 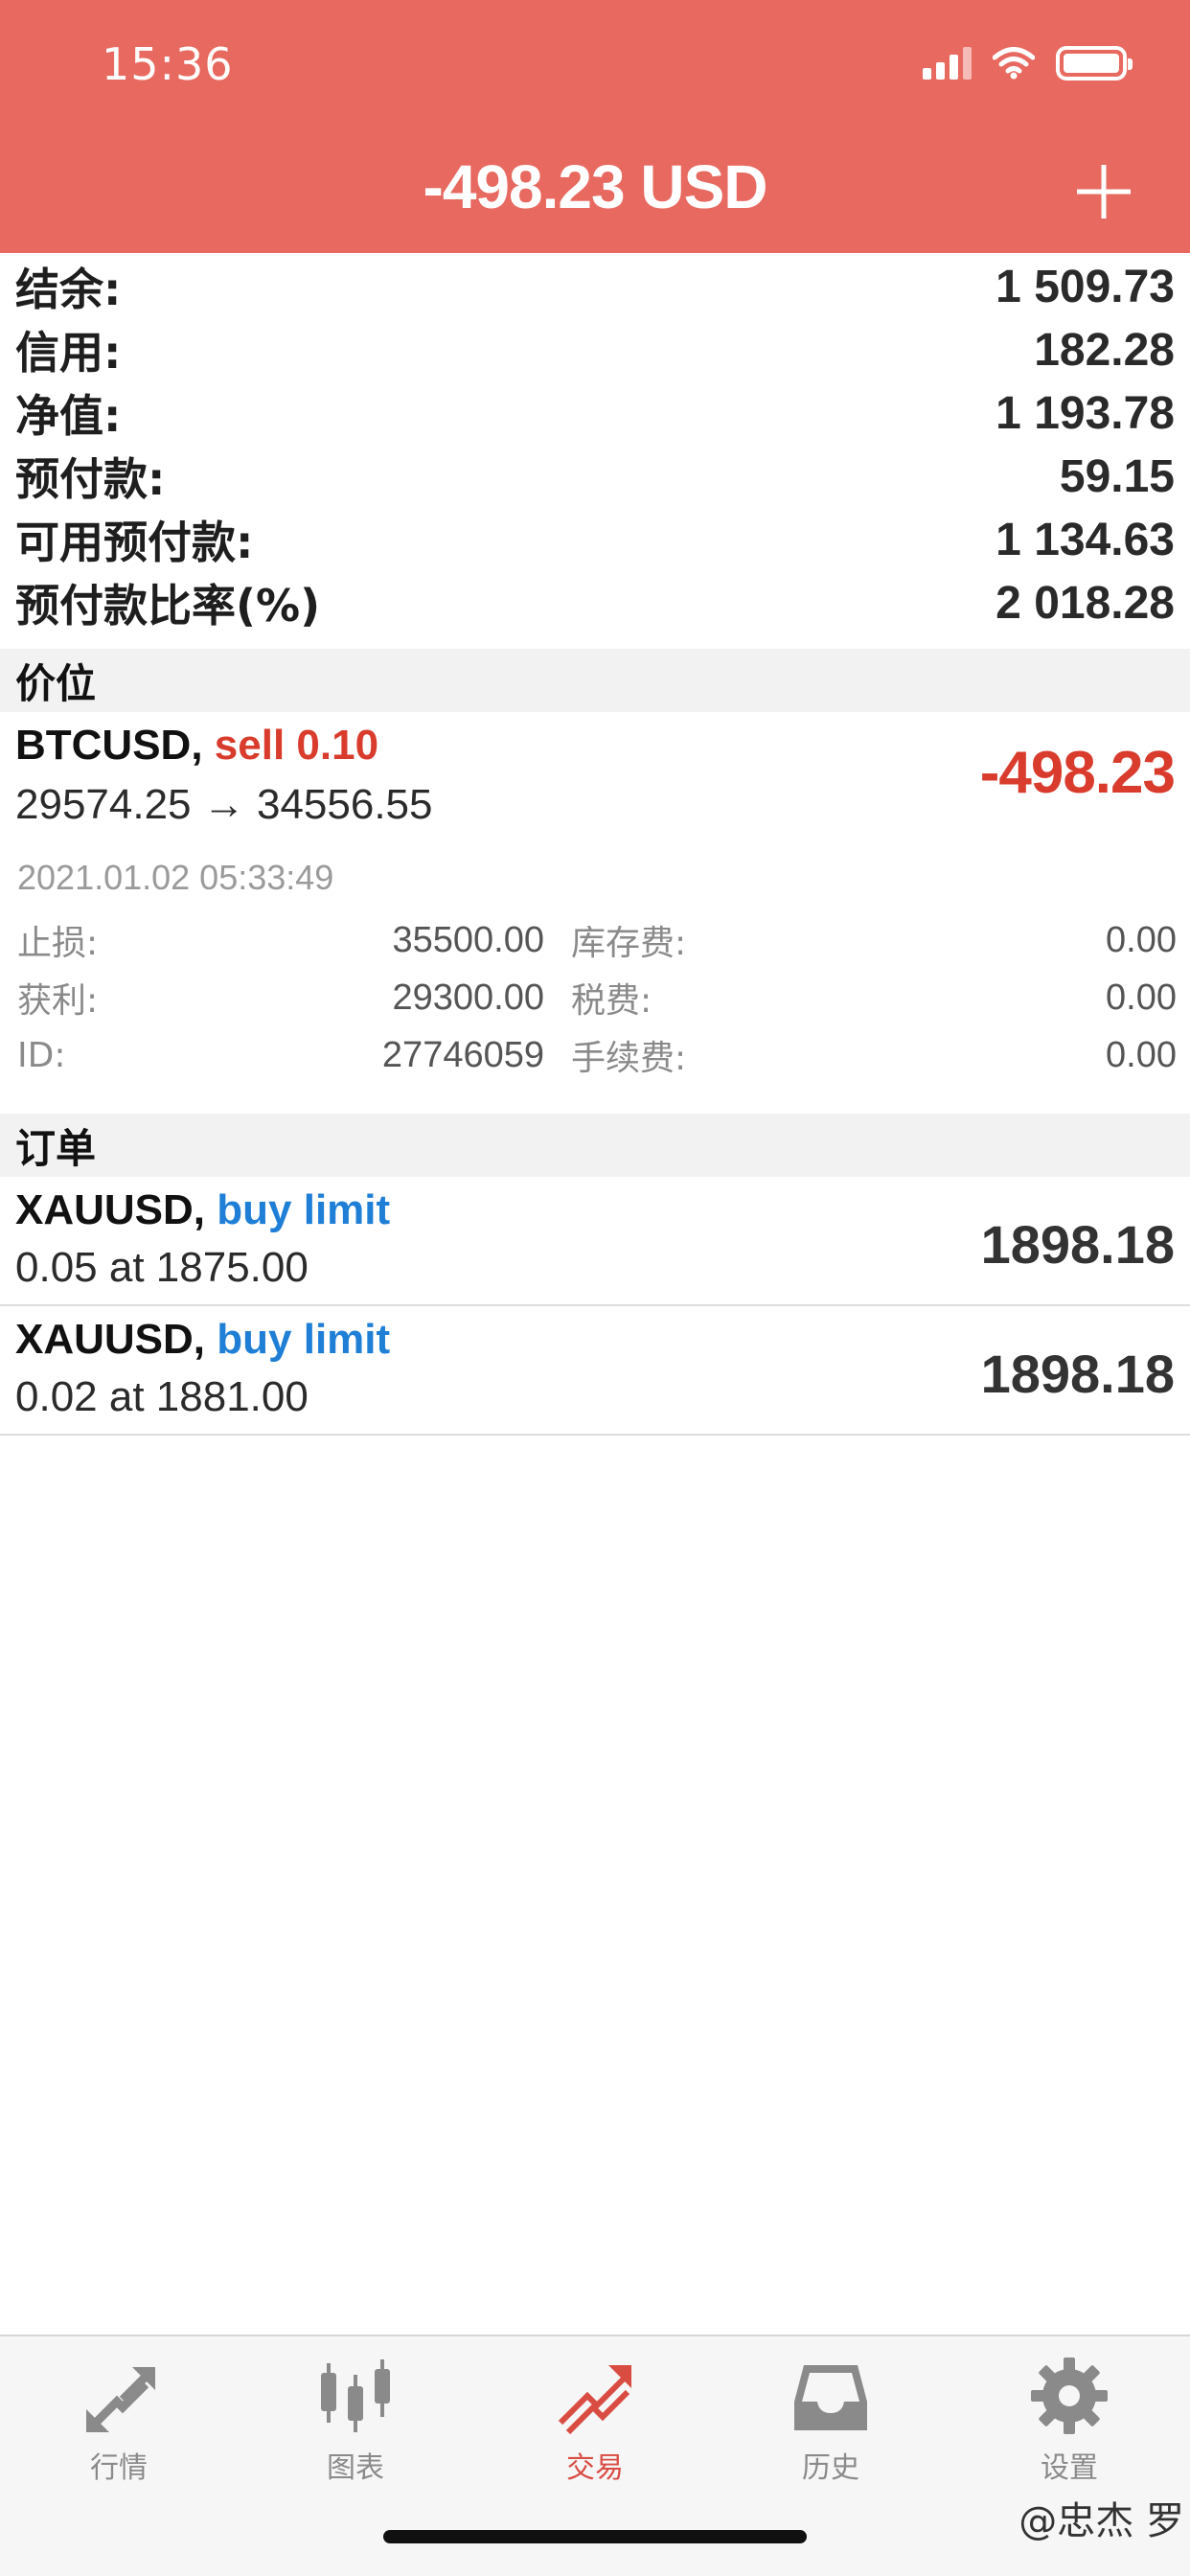 What do you see at coordinates (831, 2397) in the screenshot?
I see `history-inbox-icon` at bounding box center [831, 2397].